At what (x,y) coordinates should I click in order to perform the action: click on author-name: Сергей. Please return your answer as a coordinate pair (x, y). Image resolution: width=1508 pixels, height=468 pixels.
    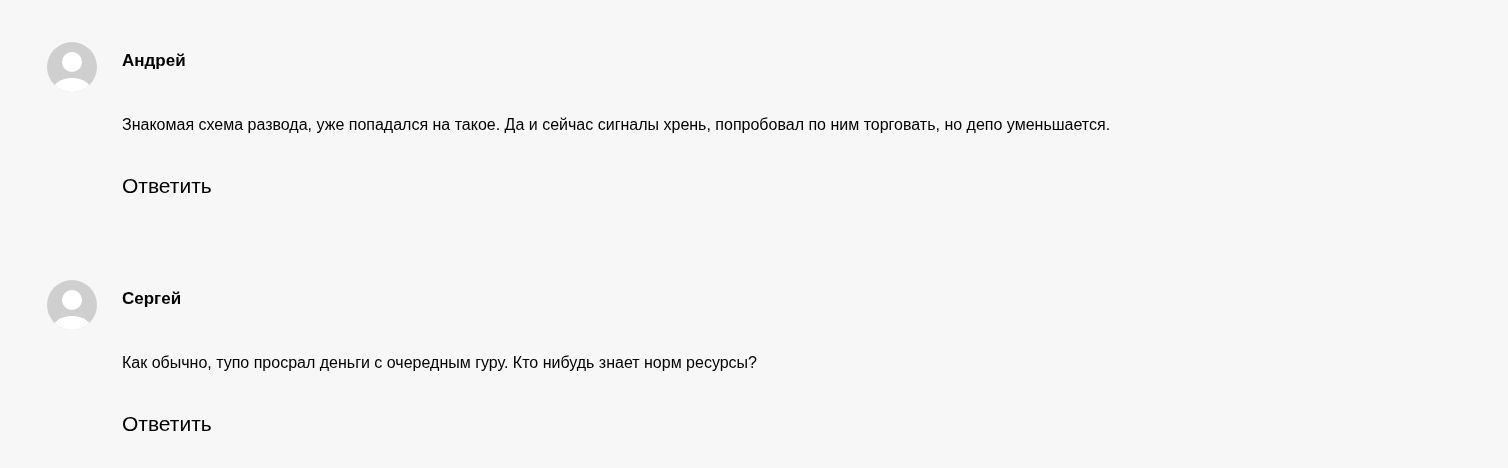
    Looking at the image, I should click on (152, 299).